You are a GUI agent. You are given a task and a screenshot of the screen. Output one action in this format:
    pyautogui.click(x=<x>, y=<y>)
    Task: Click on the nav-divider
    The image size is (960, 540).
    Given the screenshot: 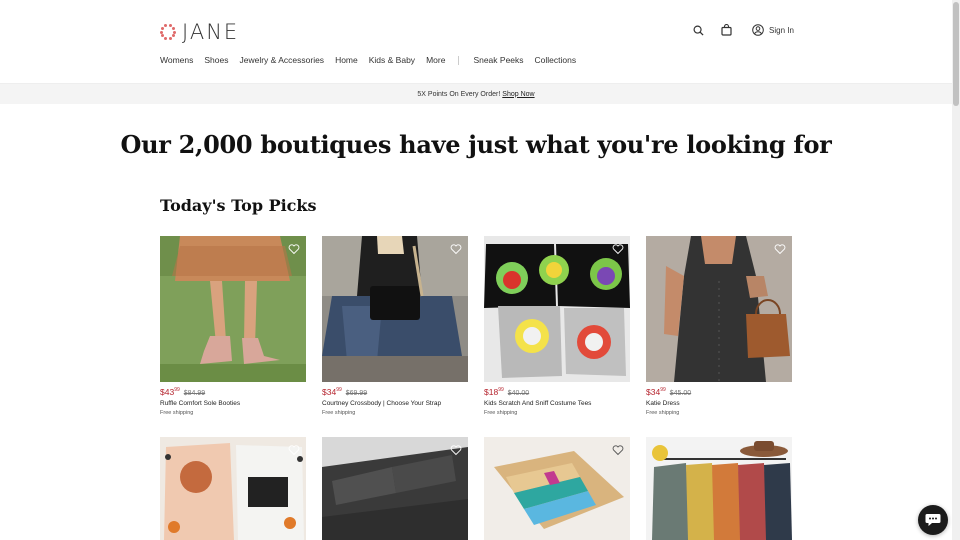 What is the action you would take?
    pyautogui.click(x=459, y=60)
    